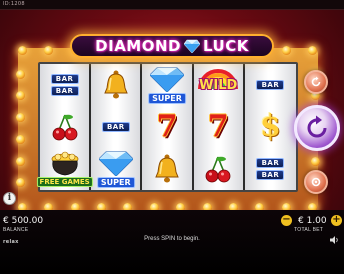 This screenshot has height=274, width=344. I want to click on sound-icon, so click(335, 240).